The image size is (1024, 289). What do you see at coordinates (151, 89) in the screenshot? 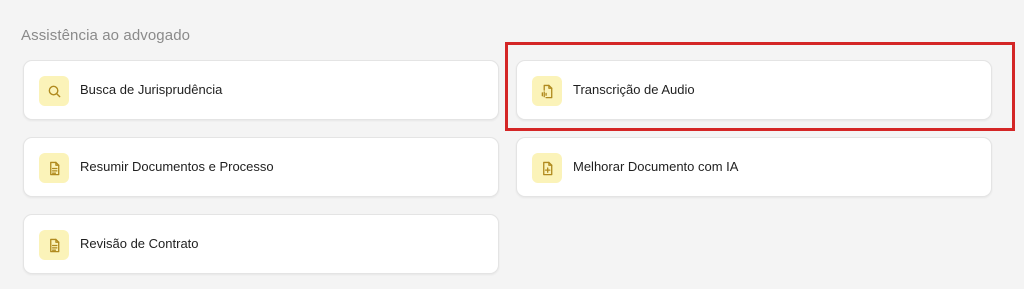
I see `card-label: Busca de Jurisprudência` at bounding box center [151, 89].